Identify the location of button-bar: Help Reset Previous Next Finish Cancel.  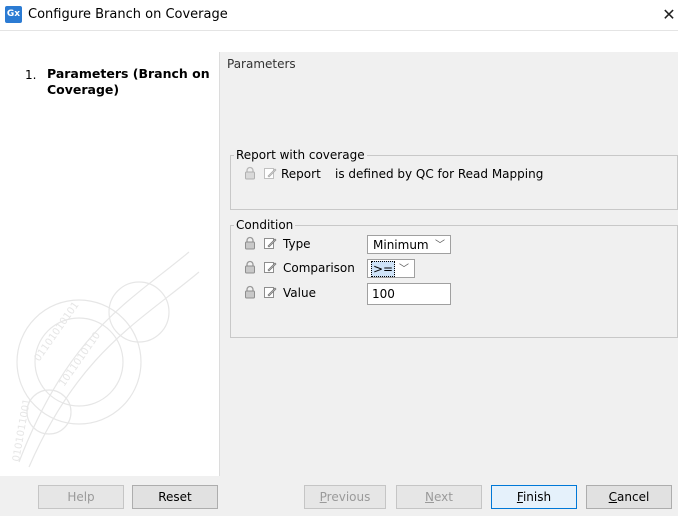
(339, 496).